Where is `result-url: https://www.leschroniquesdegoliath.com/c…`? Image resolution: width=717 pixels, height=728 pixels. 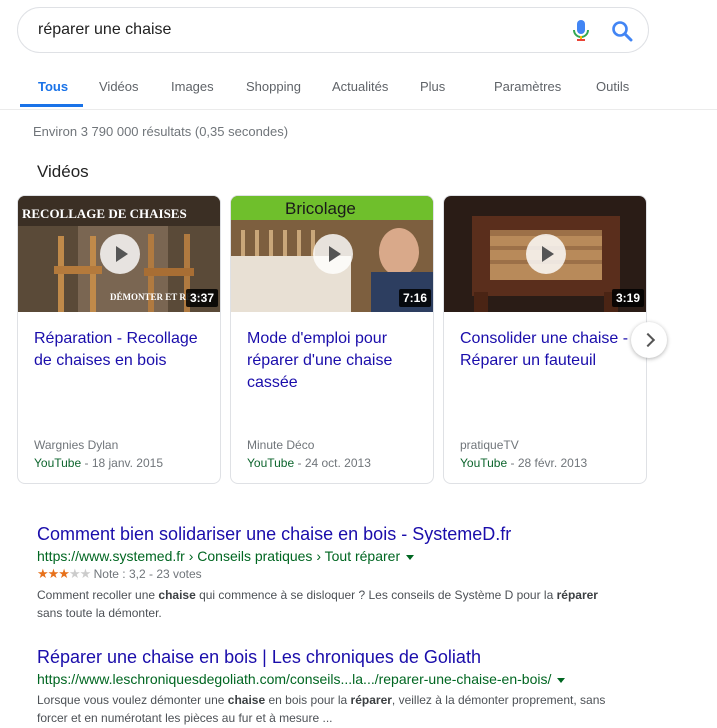
result-url: https://www.leschroniquesdegoliath.com/c… is located at coordinates (337, 679).